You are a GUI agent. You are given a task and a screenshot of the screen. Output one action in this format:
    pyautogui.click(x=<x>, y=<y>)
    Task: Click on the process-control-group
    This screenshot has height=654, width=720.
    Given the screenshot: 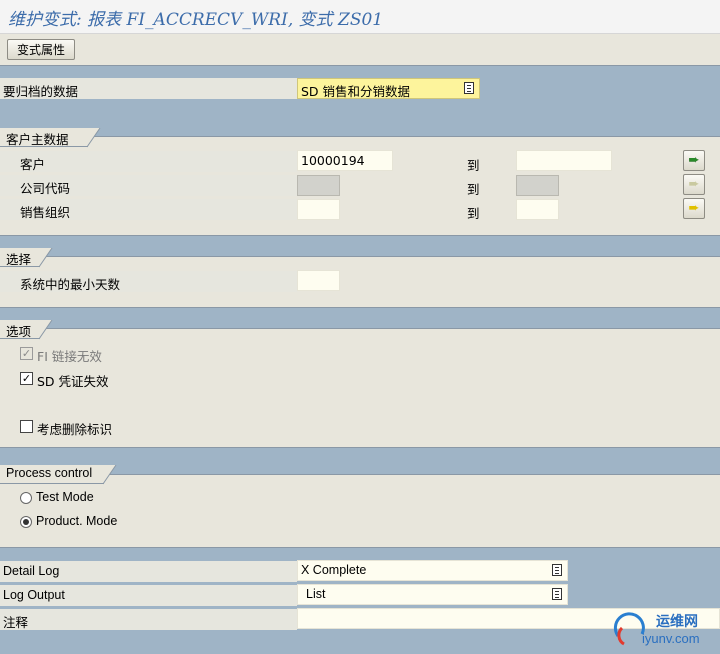 What is the action you would take?
    pyautogui.click(x=360, y=511)
    